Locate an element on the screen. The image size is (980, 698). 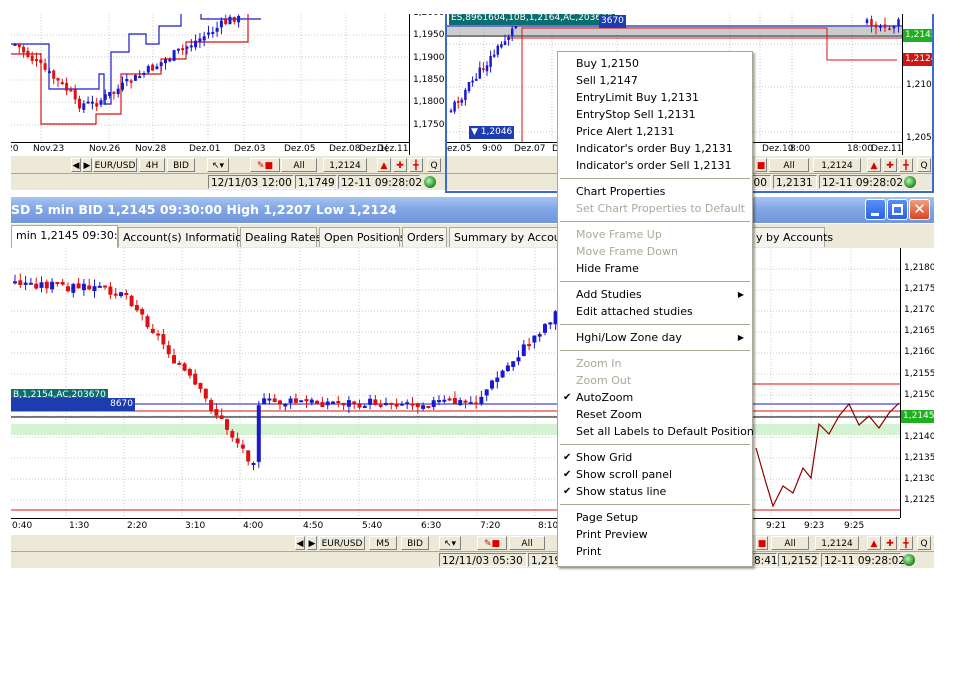
all-button-2: All is located at coordinates (789, 165).